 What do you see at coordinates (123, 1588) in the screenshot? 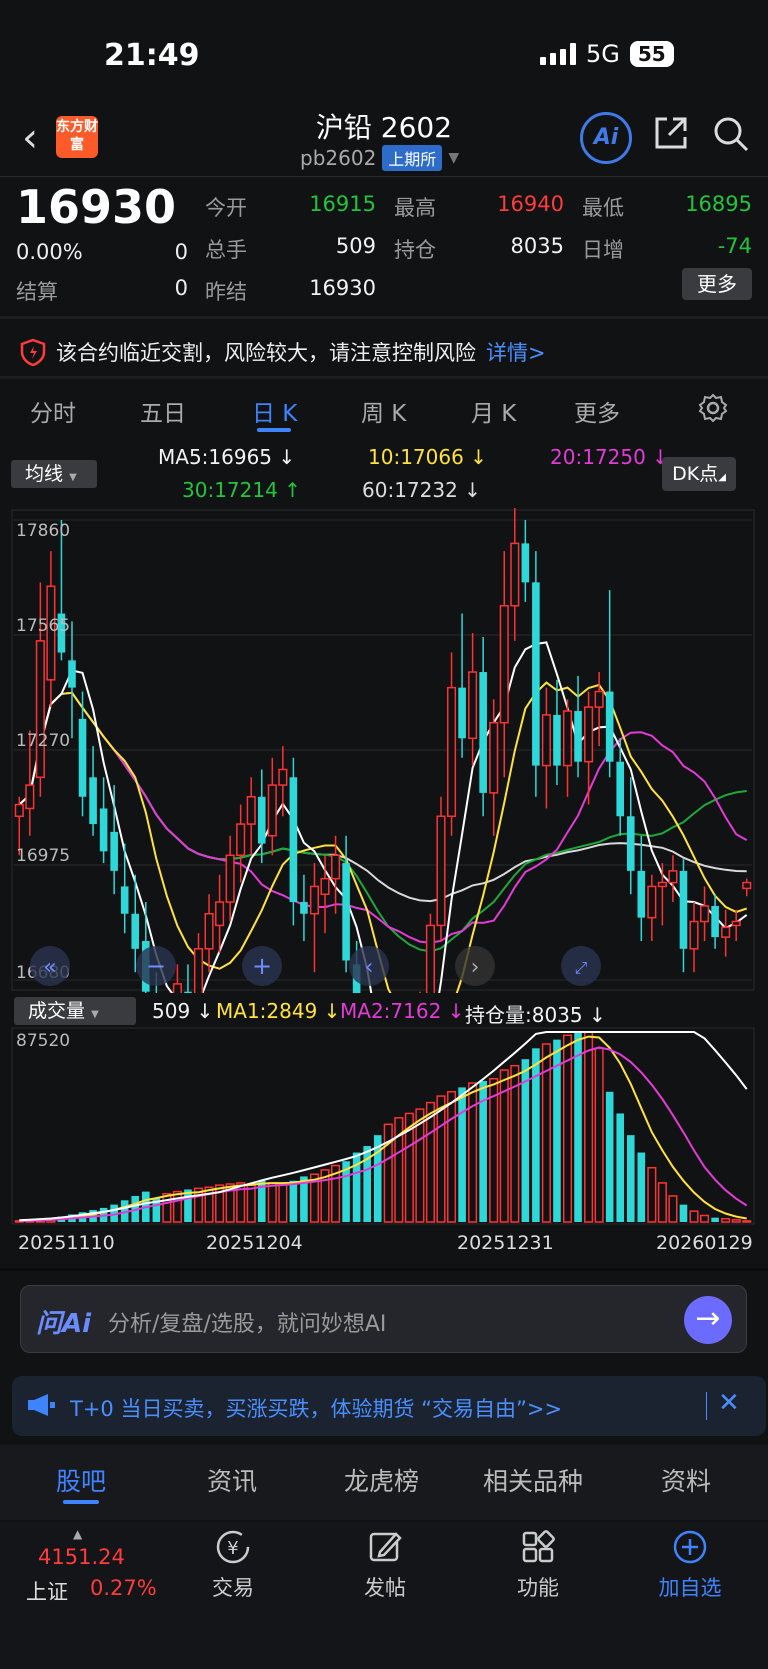
I see `index-change: 0.27%` at bounding box center [123, 1588].